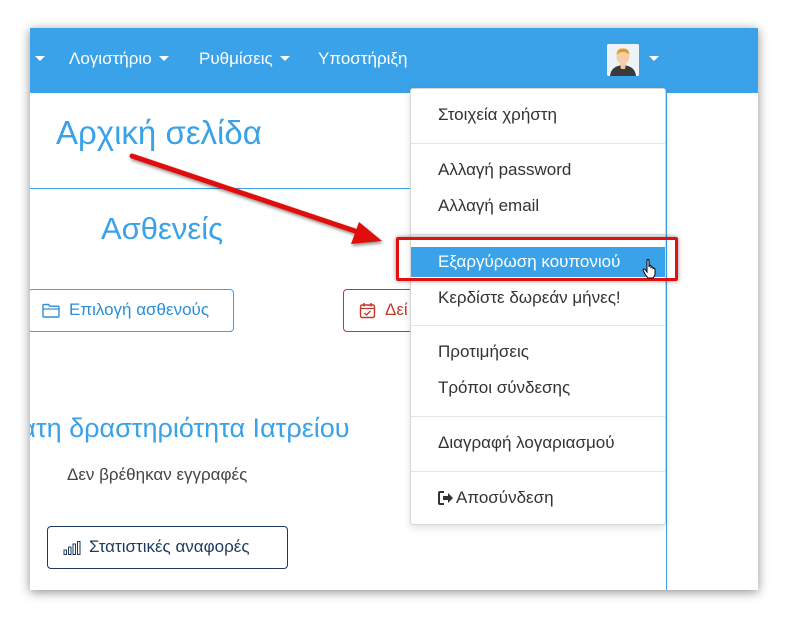 This screenshot has height=622, width=788. I want to click on hand-pointer-icon, so click(649, 269).